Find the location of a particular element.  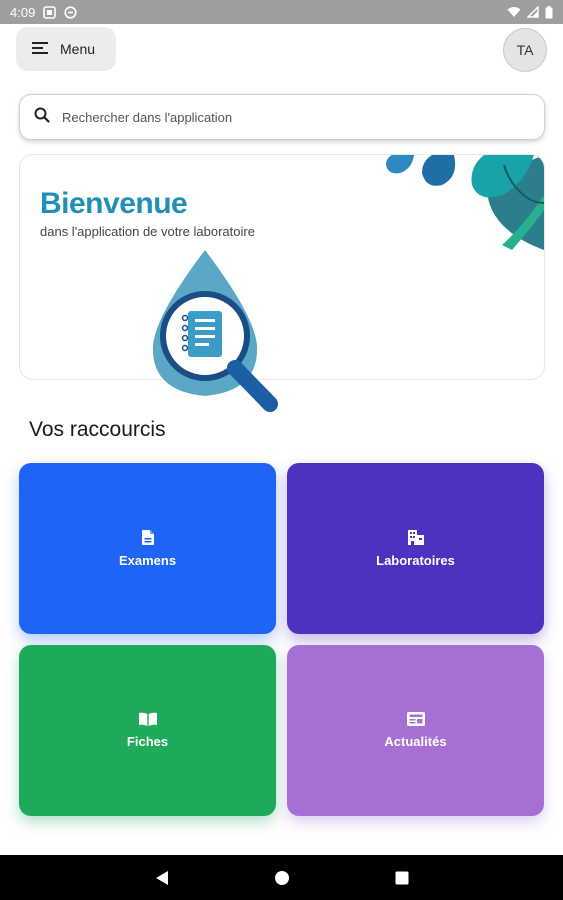

back-icon is located at coordinates (161, 877).